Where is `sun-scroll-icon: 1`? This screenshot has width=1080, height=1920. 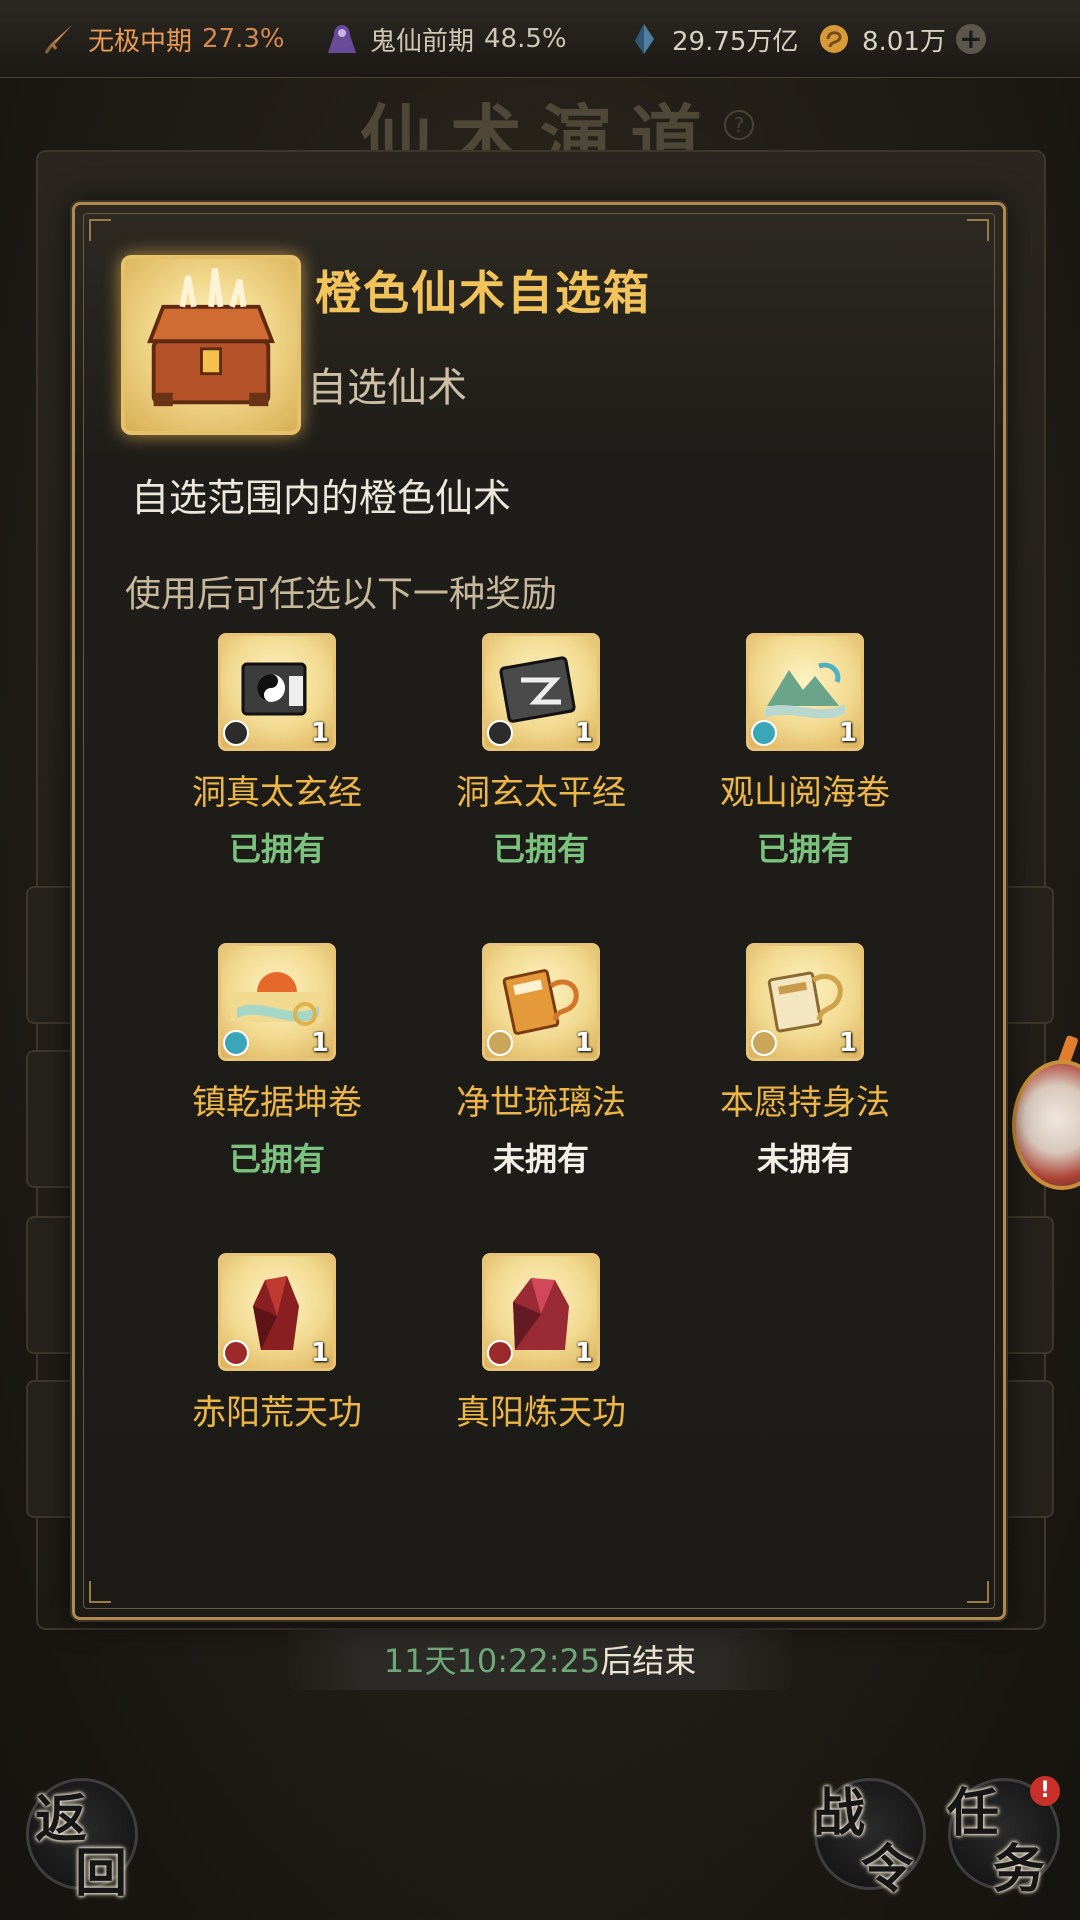 sun-scroll-icon: 1 is located at coordinates (277, 1002).